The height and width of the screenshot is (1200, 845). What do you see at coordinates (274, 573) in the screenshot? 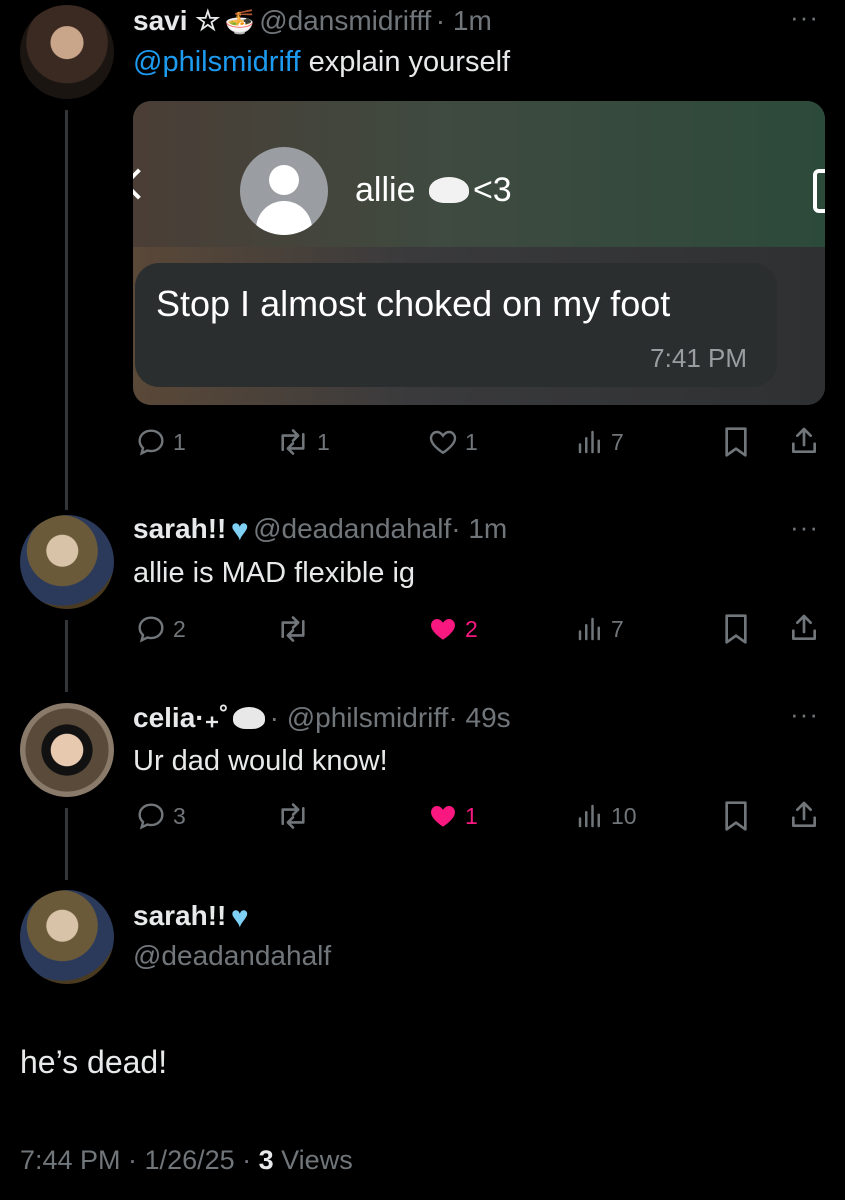
I see `tweet-text: allie is MAD flexible ig` at bounding box center [274, 573].